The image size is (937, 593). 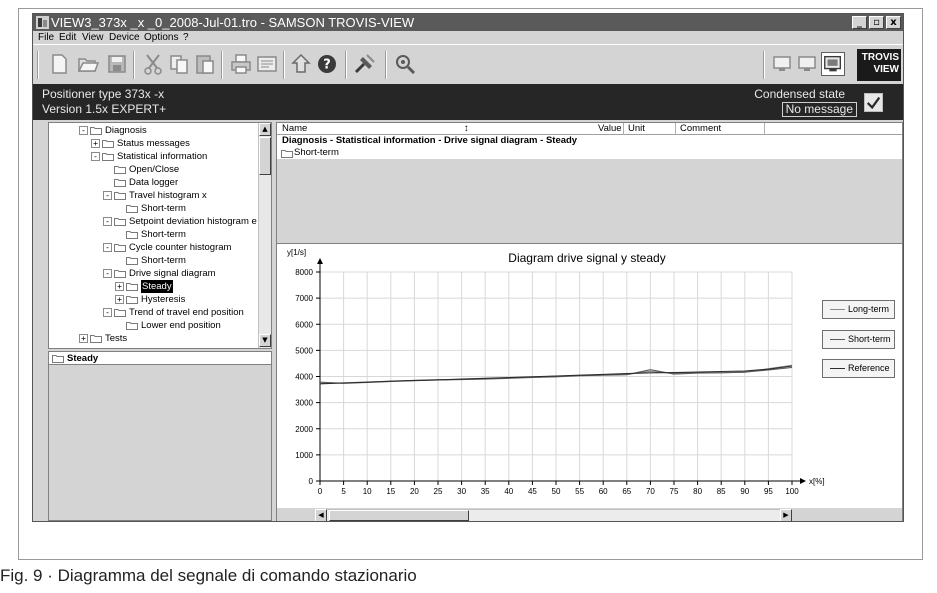 What do you see at coordinates (485, 491) in the screenshot?
I see `x-tick-label: 35` at bounding box center [485, 491].